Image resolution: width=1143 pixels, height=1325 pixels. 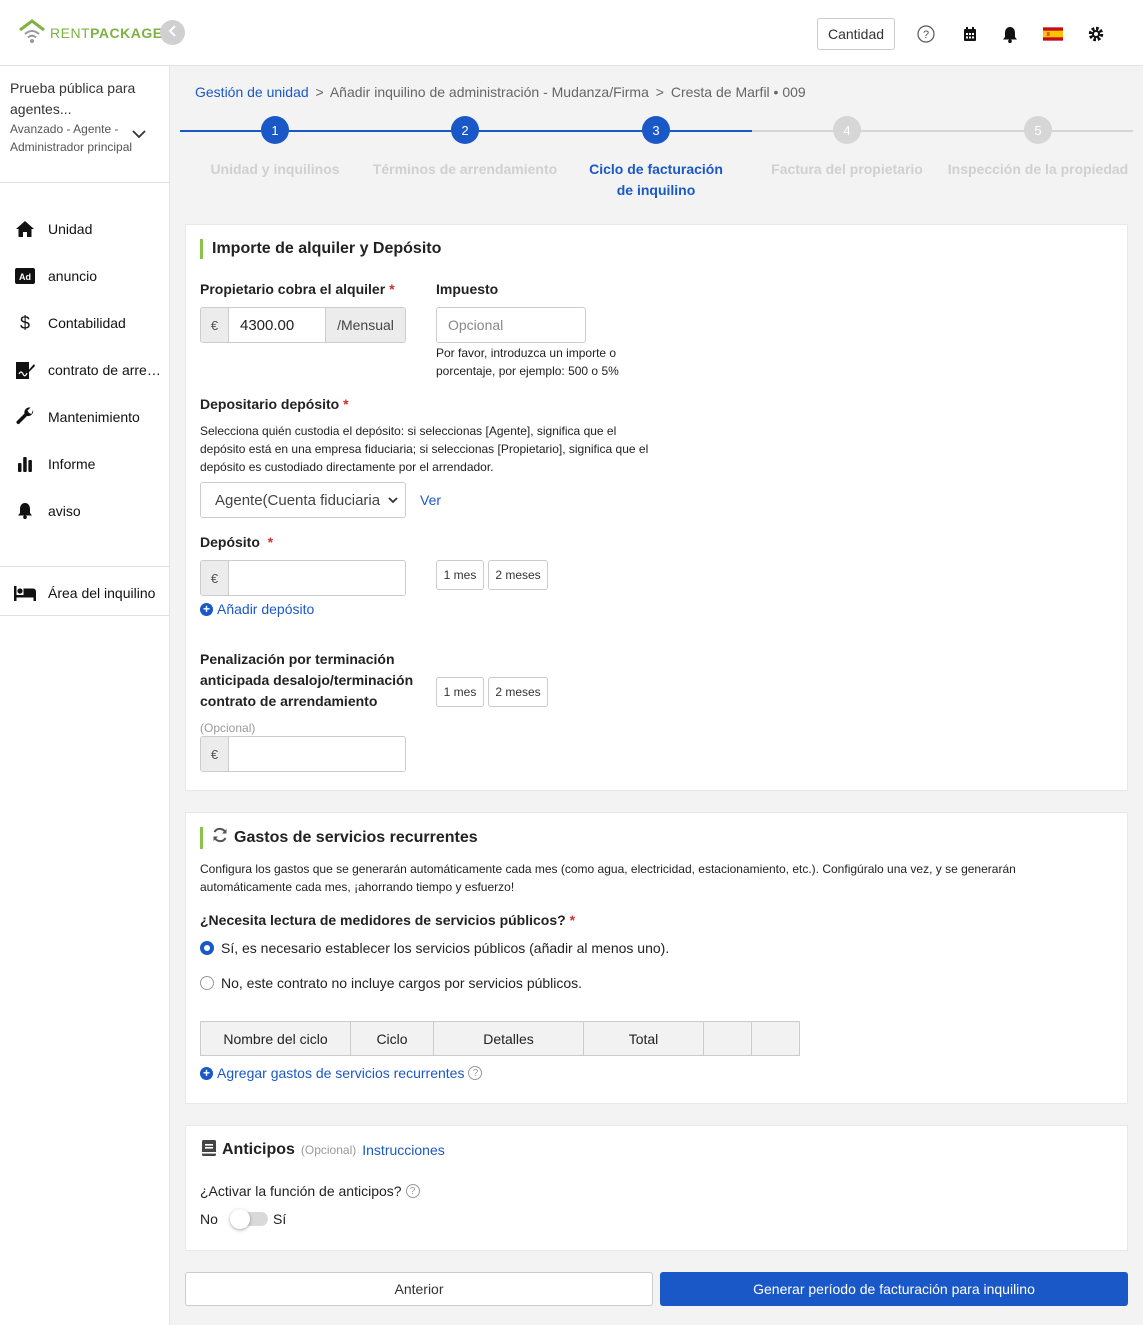 What do you see at coordinates (24, 416) in the screenshot?
I see `wrench-icon` at bounding box center [24, 416].